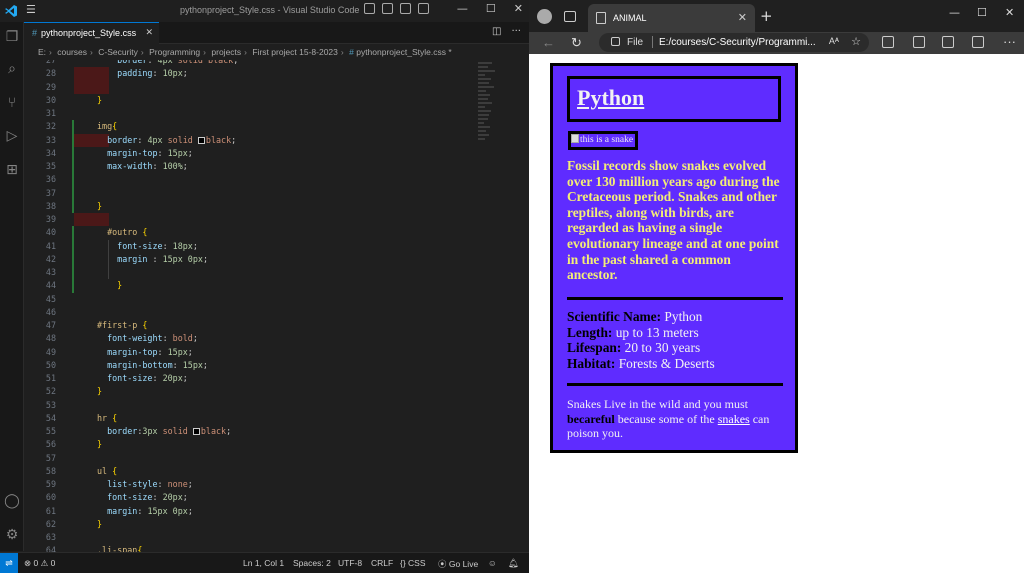 Image resolution: width=1024 pixels, height=573 pixels. What do you see at coordinates (264, 524) in the screenshot?
I see `code-line: 62}` at bounding box center [264, 524].